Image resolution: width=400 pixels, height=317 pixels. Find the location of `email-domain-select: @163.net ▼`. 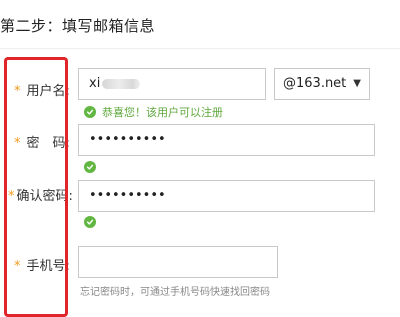

email-domain-select: @163.net ▼ is located at coordinates (322, 84).